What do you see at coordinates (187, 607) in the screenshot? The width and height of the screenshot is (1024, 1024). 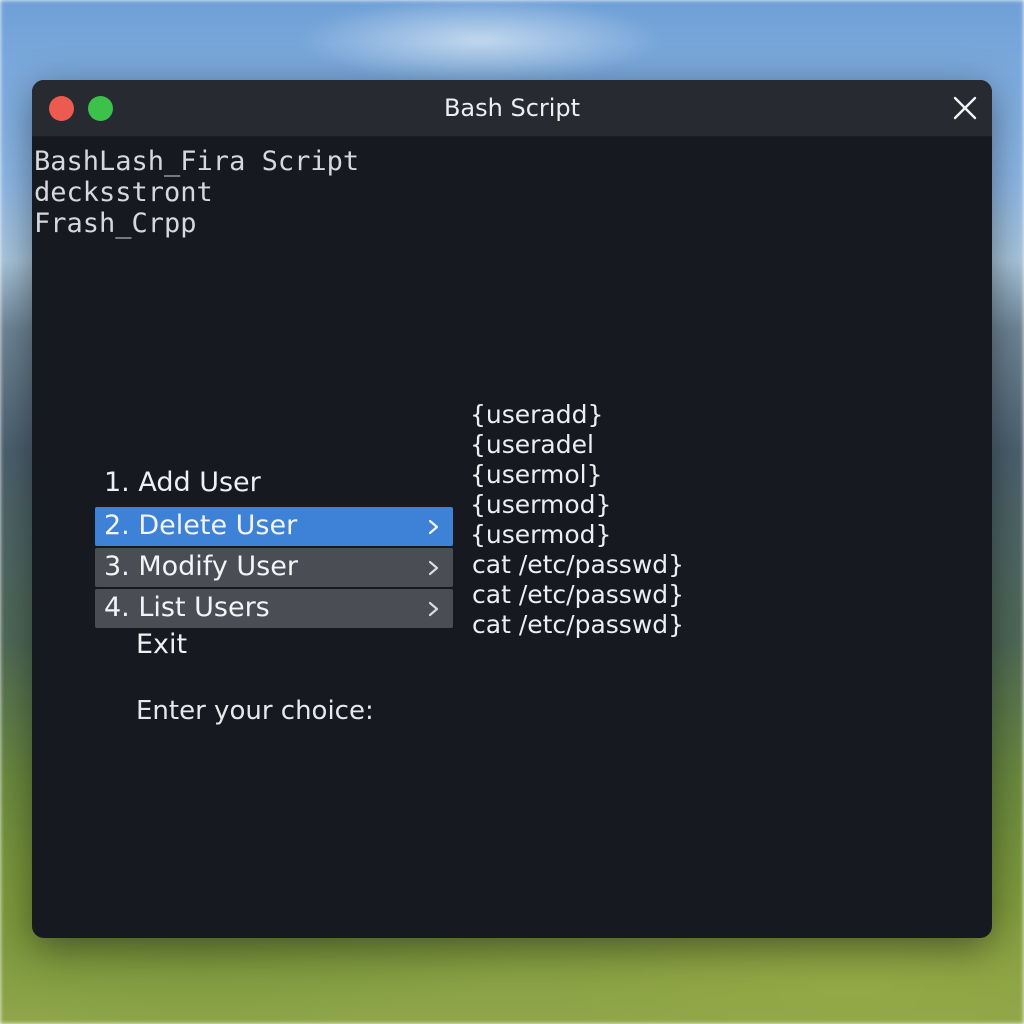 I see `menu-item-label: 4. List Users` at bounding box center [187, 607].